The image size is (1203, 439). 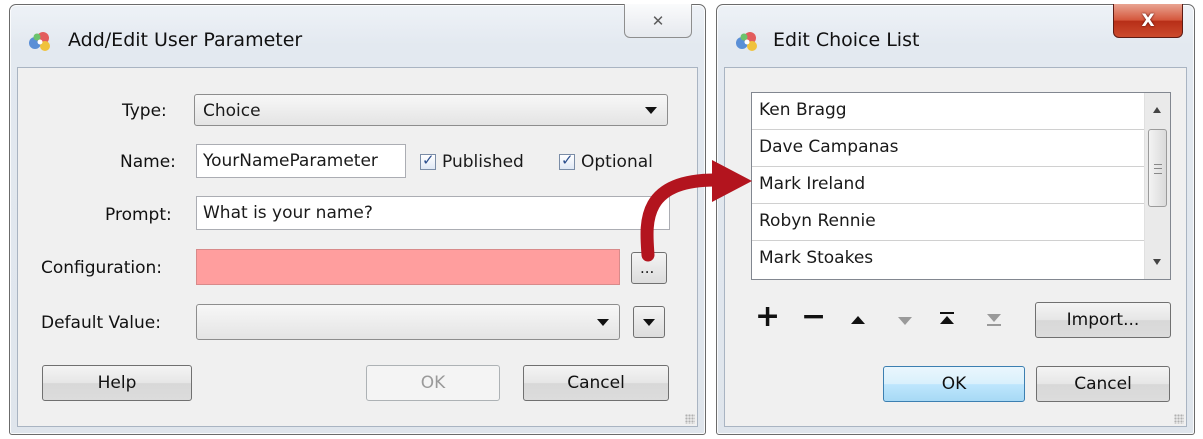 What do you see at coordinates (102, 268) in the screenshot?
I see `configuration-label: Configuration:` at bounding box center [102, 268].